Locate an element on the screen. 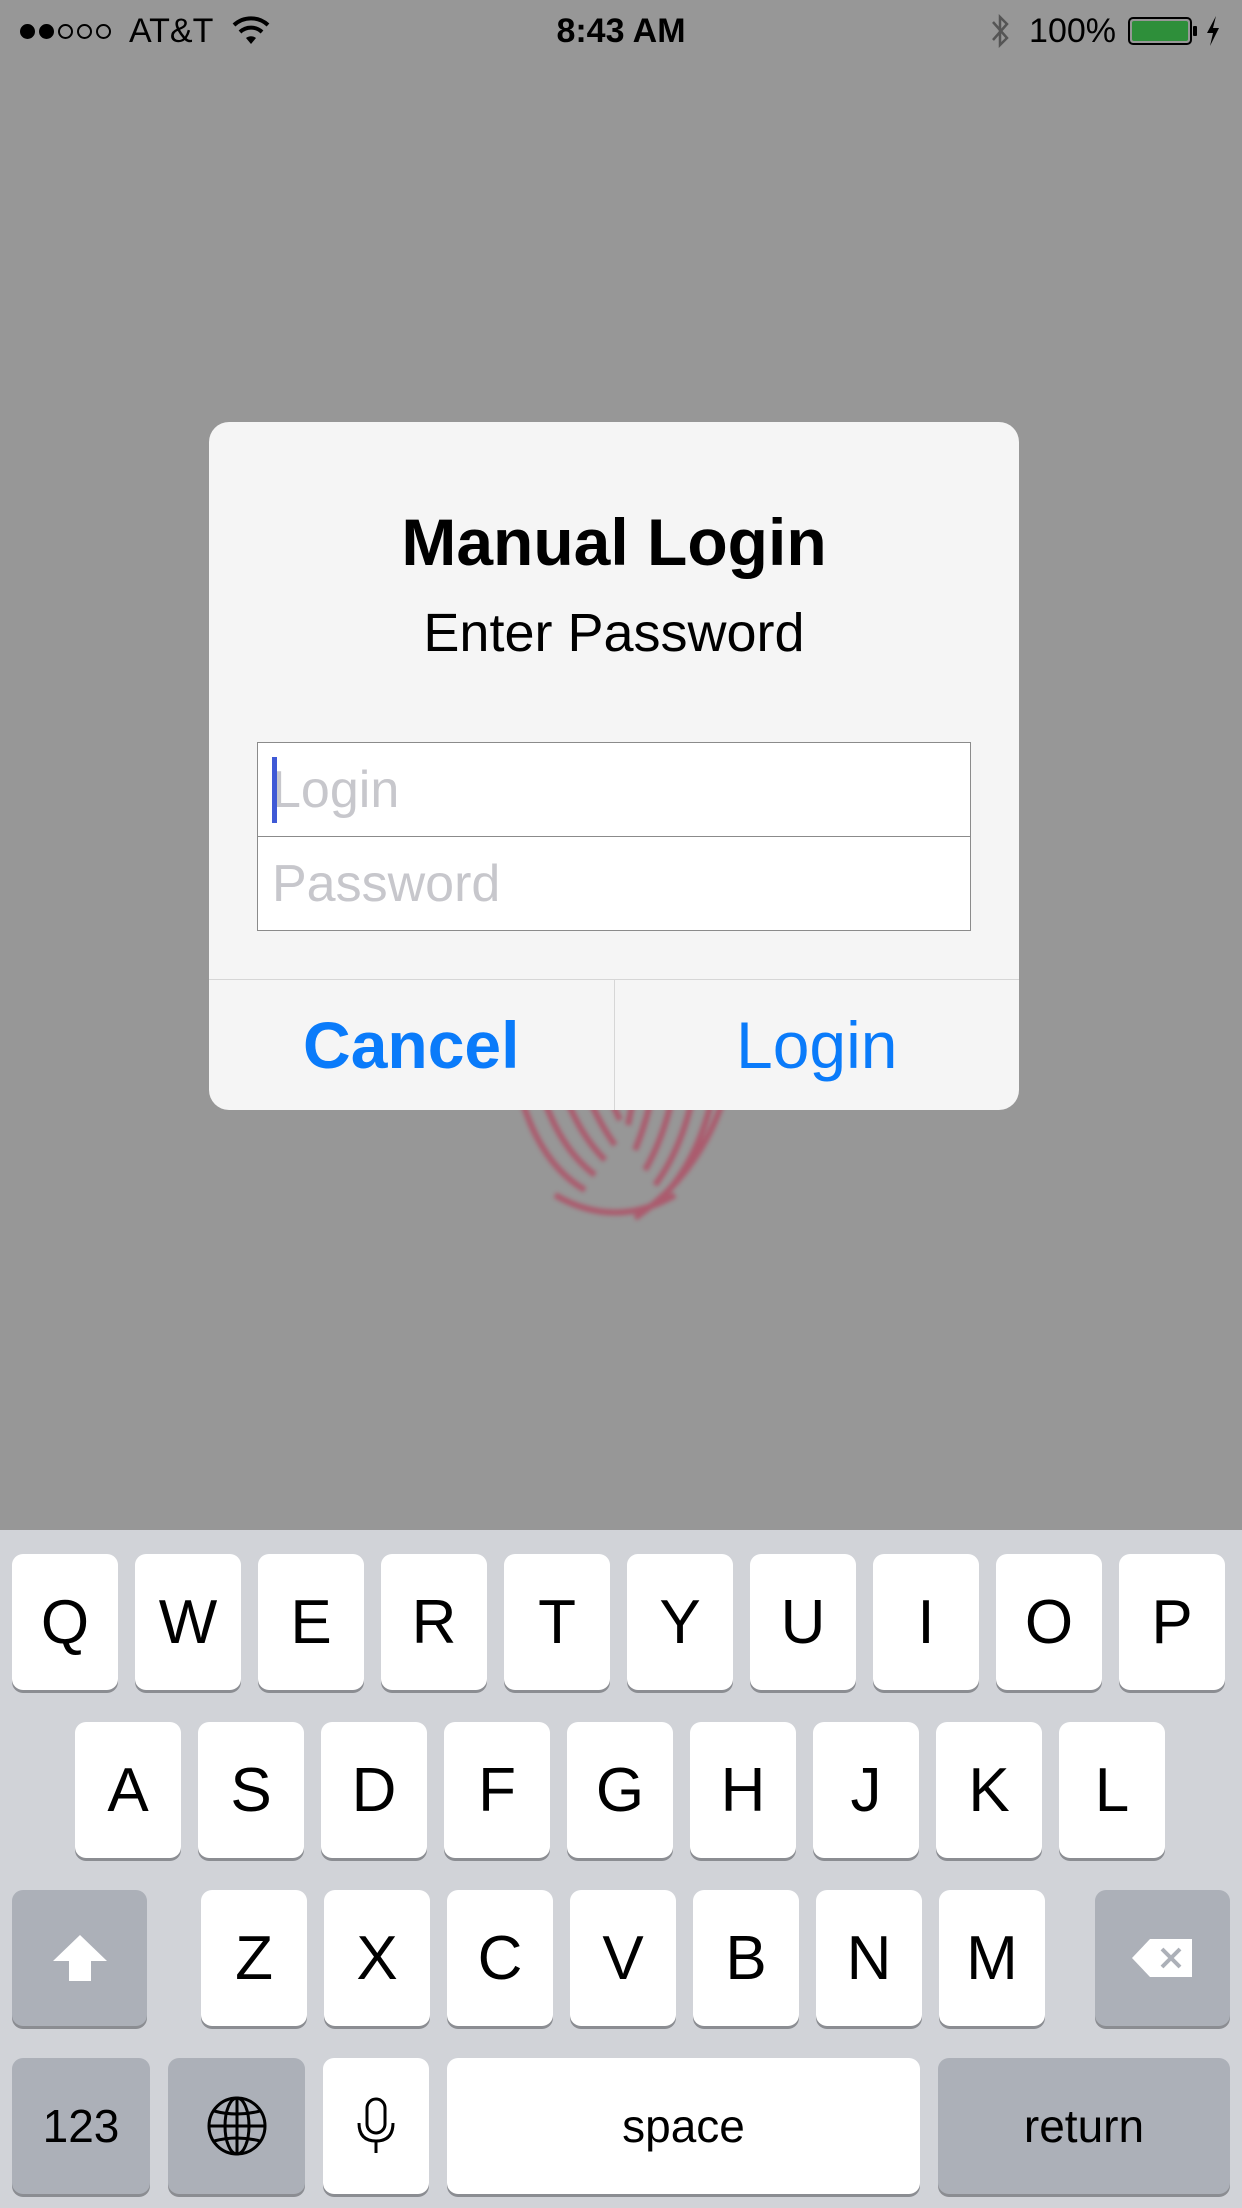  key-label: V is located at coordinates (623, 1958).